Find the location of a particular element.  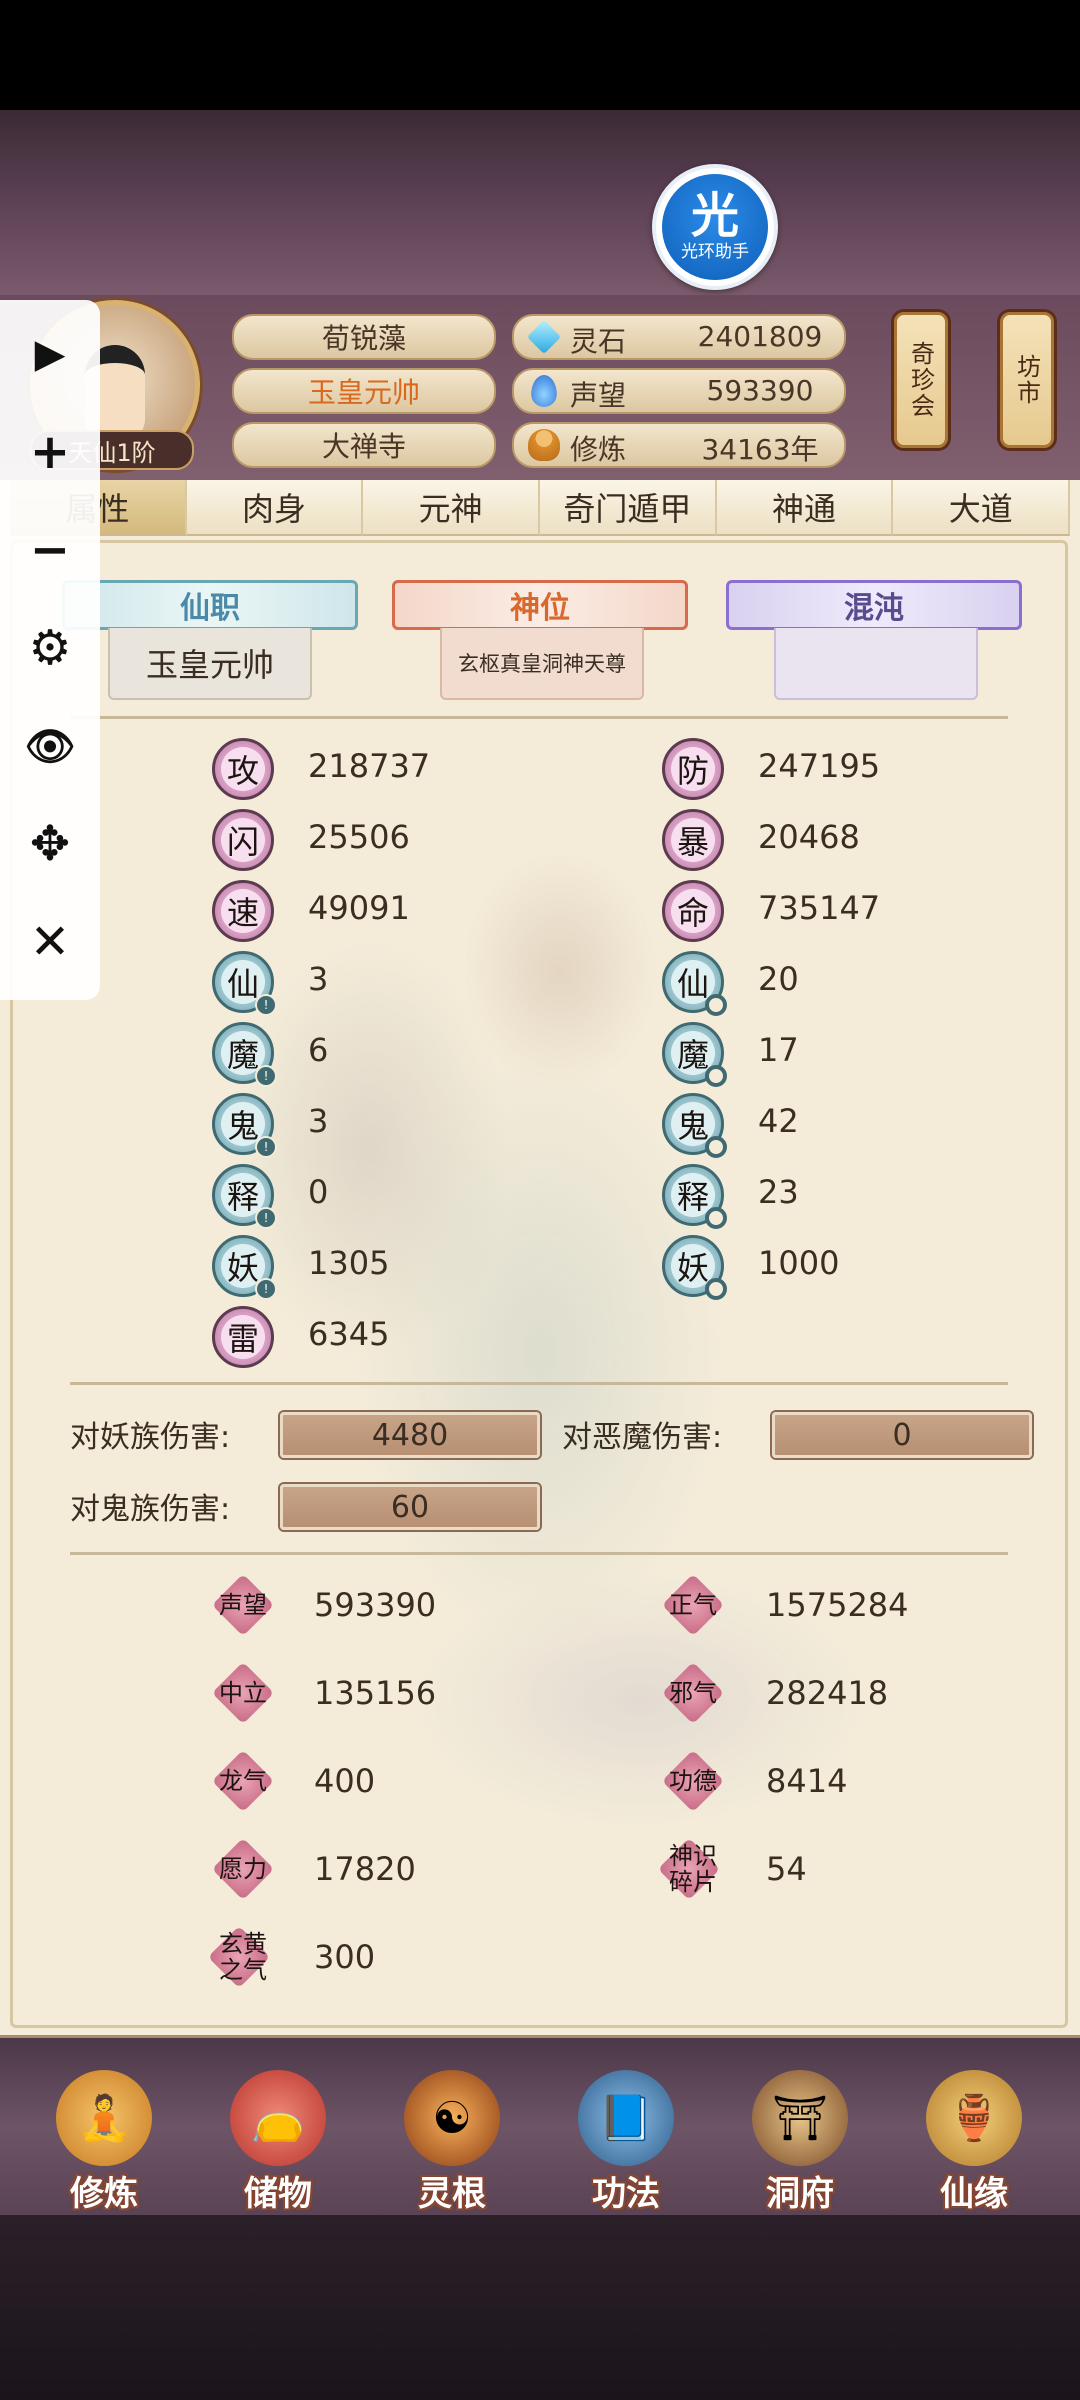

scripture-book-icon: 📘 is located at coordinates (626, 2118).